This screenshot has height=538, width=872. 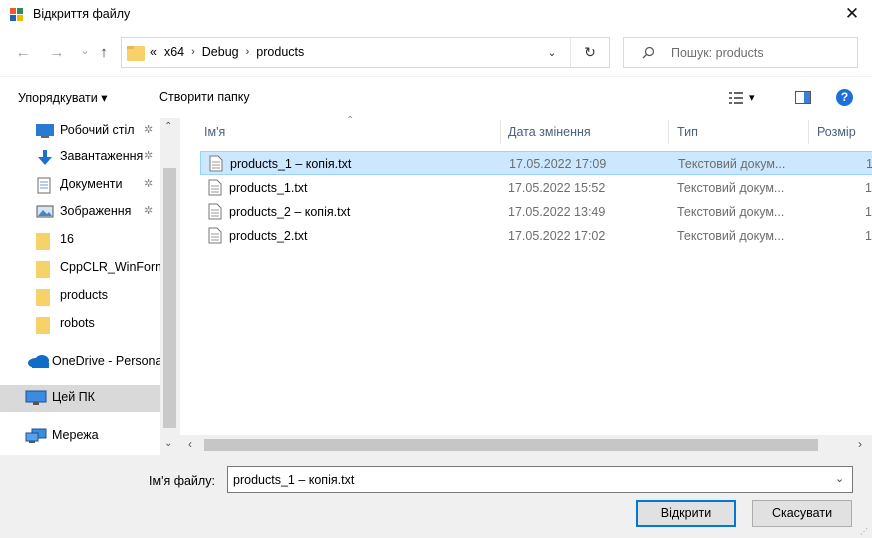 I want to click on sidebar-item-products: products, so click(x=80, y=296).